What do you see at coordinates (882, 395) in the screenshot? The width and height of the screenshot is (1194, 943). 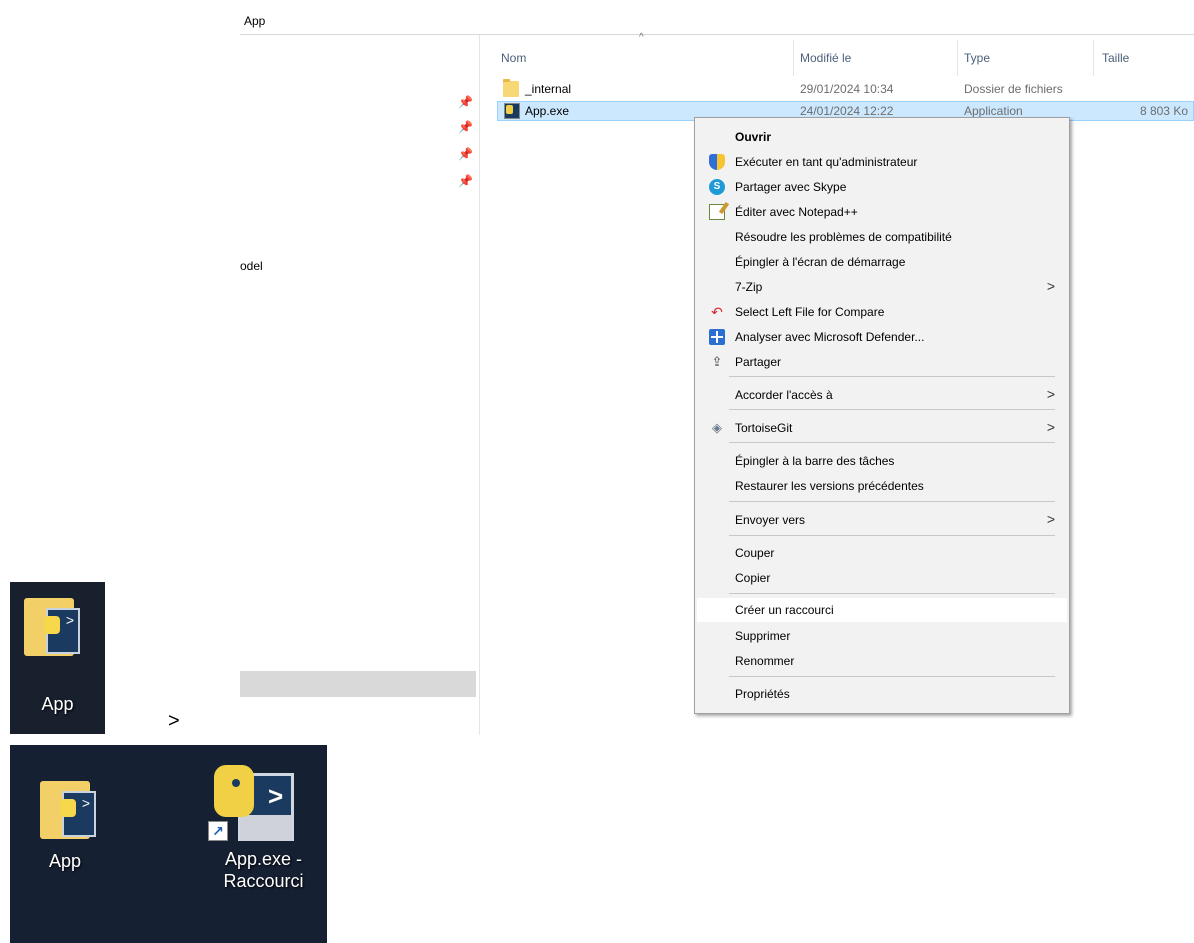 I see `menu-item-grant-access: Accorder l'accès à >` at bounding box center [882, 395].